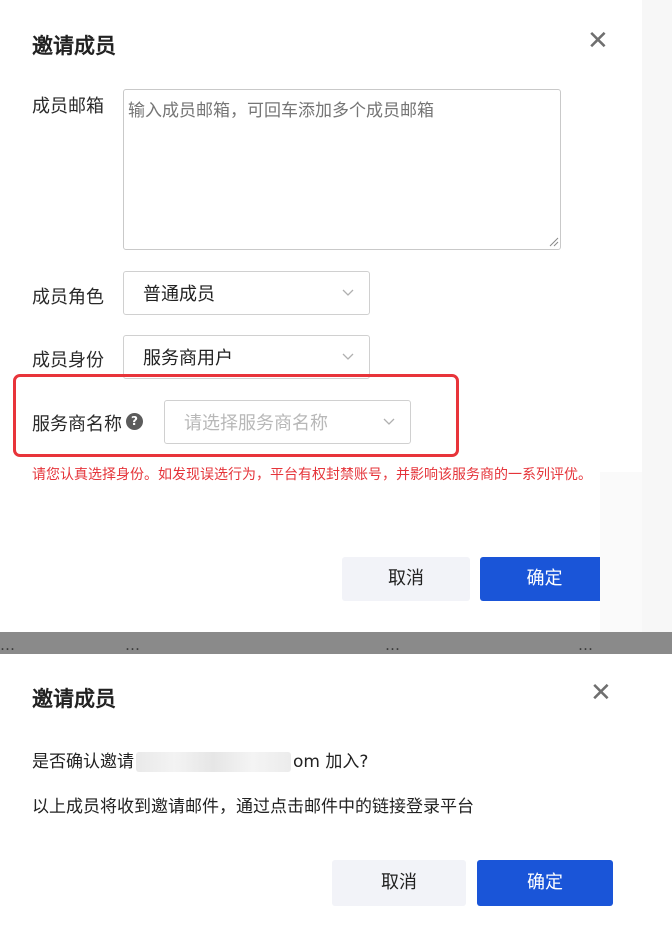 This screenshot has height=928, width=672. I want to click on confirm-question-prefix: 是否确认邀请, so click(83, 762).